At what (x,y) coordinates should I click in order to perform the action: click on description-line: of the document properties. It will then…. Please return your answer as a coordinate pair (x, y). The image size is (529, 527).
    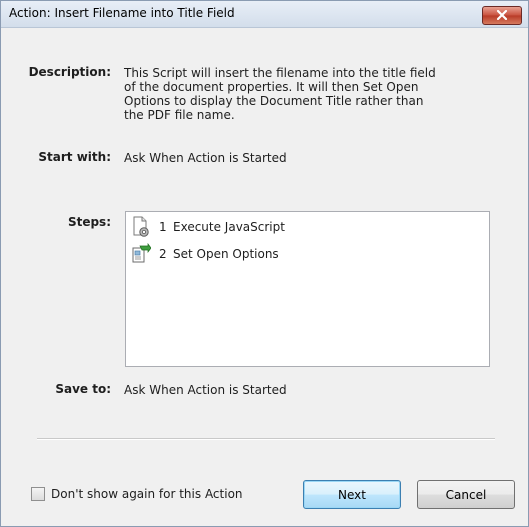
    Looking at the image, I should click on (271, 87).